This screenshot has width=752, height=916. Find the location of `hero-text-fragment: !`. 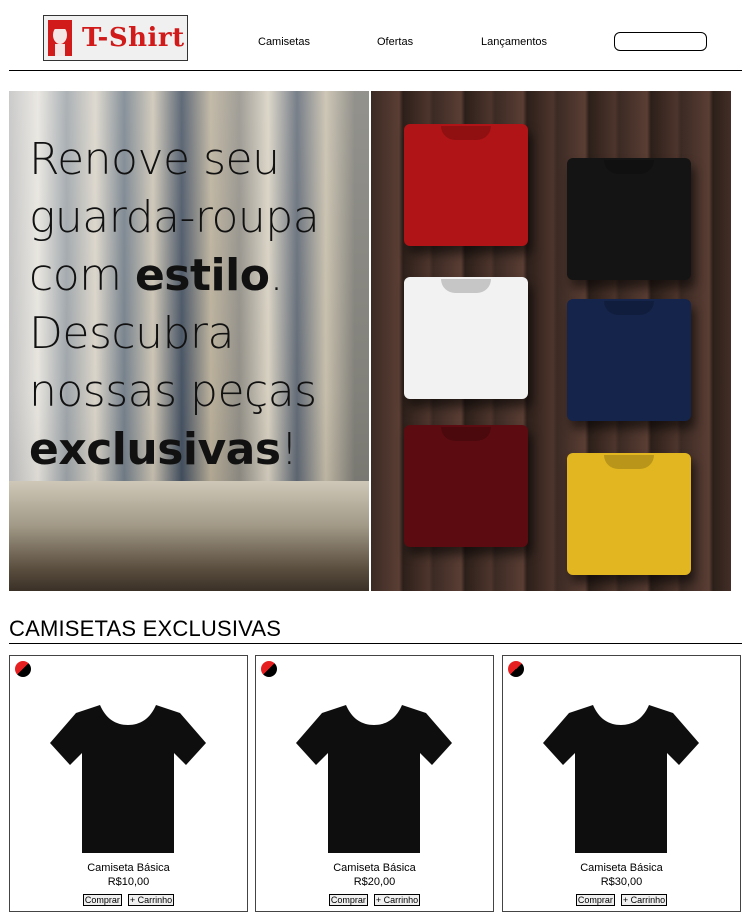

hero-text-fragment: ! is located at coordinates (289, 449).